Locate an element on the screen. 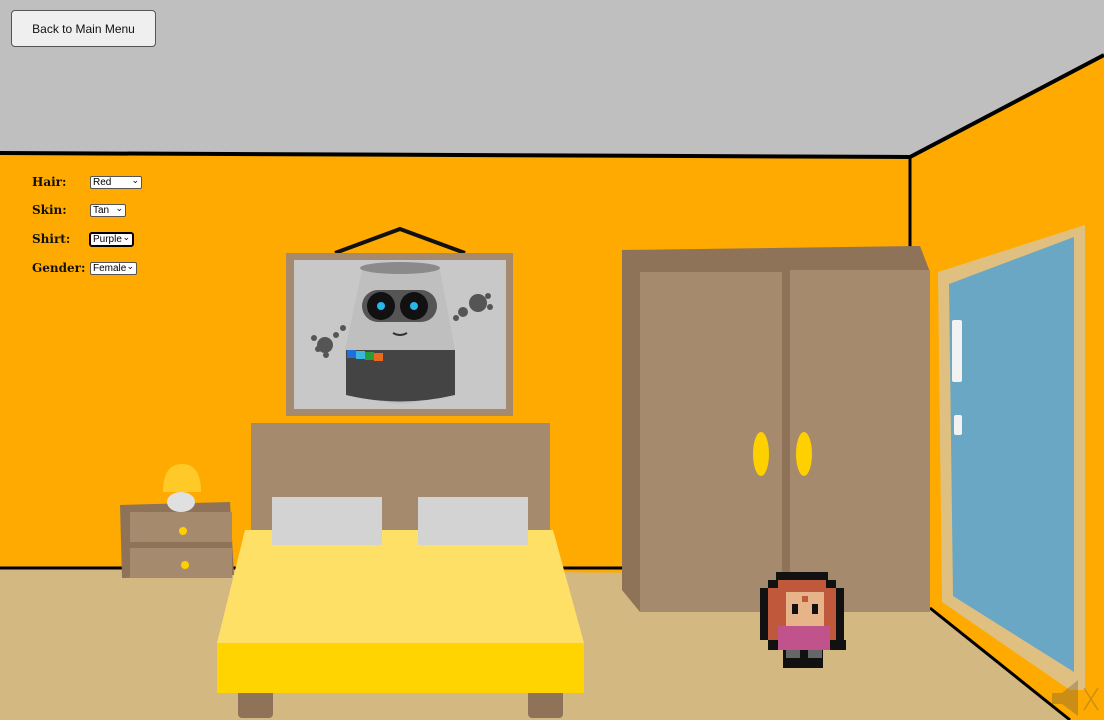 The image size is (1104, 720). skin-option-row: Skin: Tan ⌄ is located at coordinates (79, 210).